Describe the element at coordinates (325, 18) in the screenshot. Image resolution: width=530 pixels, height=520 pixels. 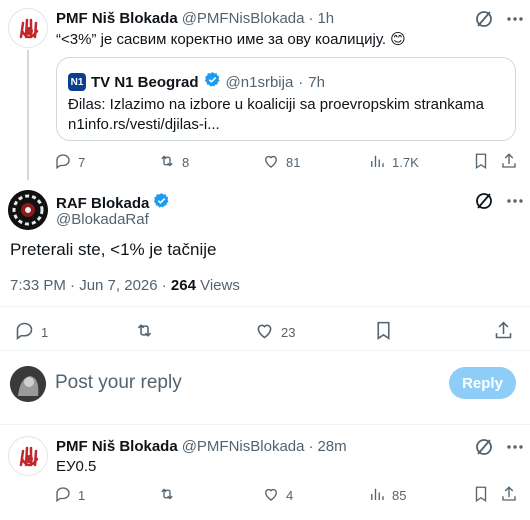
I see `post-time: 1h` at that location.